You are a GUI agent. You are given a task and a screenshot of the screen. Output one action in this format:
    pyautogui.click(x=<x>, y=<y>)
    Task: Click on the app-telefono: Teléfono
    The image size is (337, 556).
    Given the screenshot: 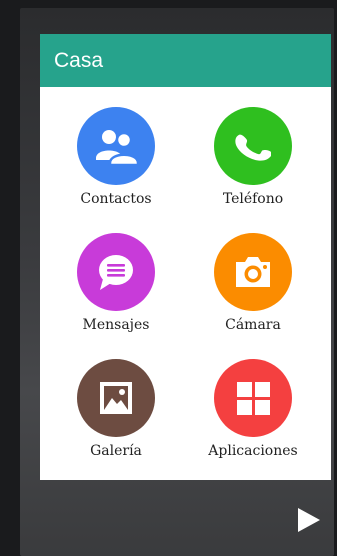 What is the action you would take?
    pyautogui.click(x=249, y=167)
    